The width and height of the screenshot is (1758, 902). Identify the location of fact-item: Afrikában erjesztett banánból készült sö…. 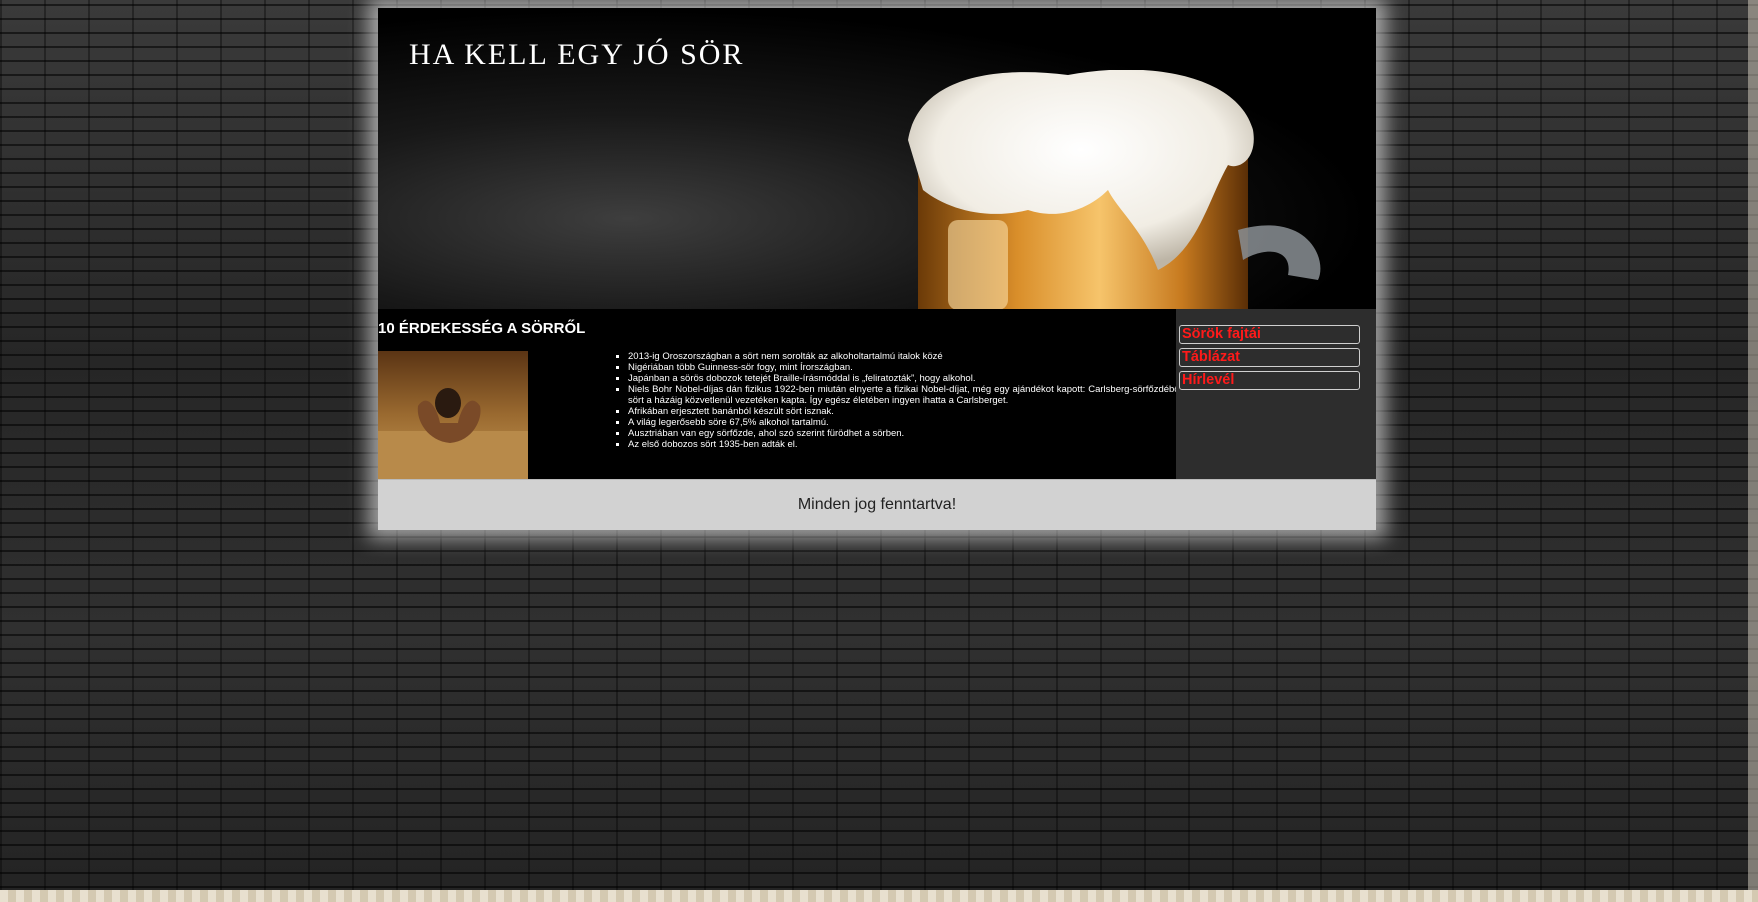
(909, 411).